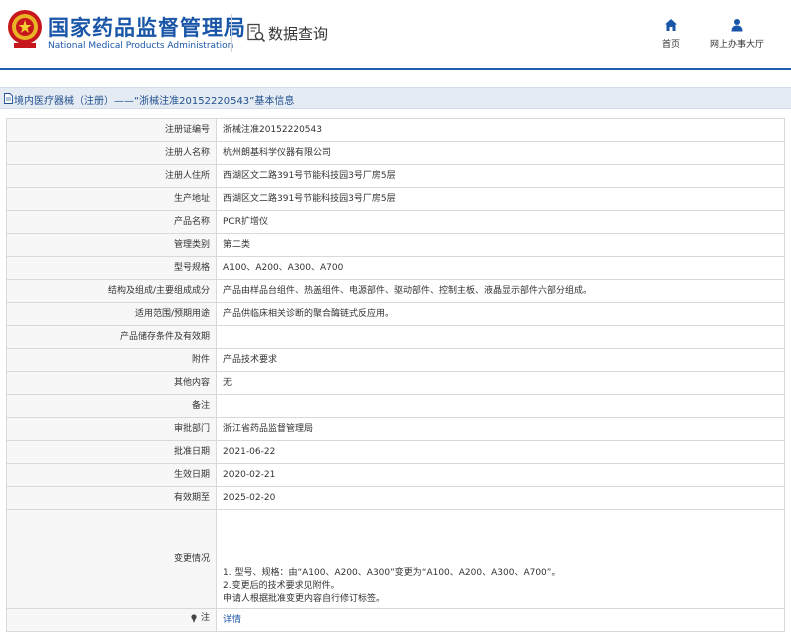 This screenshot has width=791, height=641. I want to click on document-icon, so click(8, 98).